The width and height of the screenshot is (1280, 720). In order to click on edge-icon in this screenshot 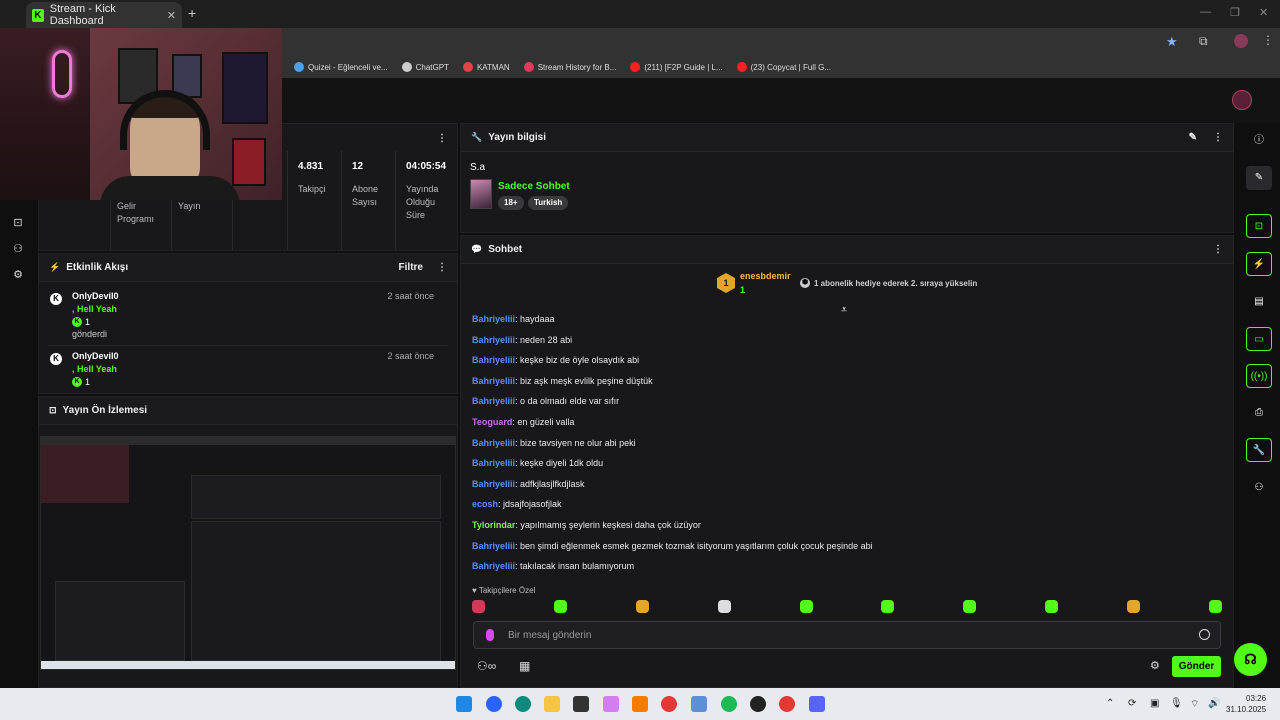, I will do `click(523, 704)`.